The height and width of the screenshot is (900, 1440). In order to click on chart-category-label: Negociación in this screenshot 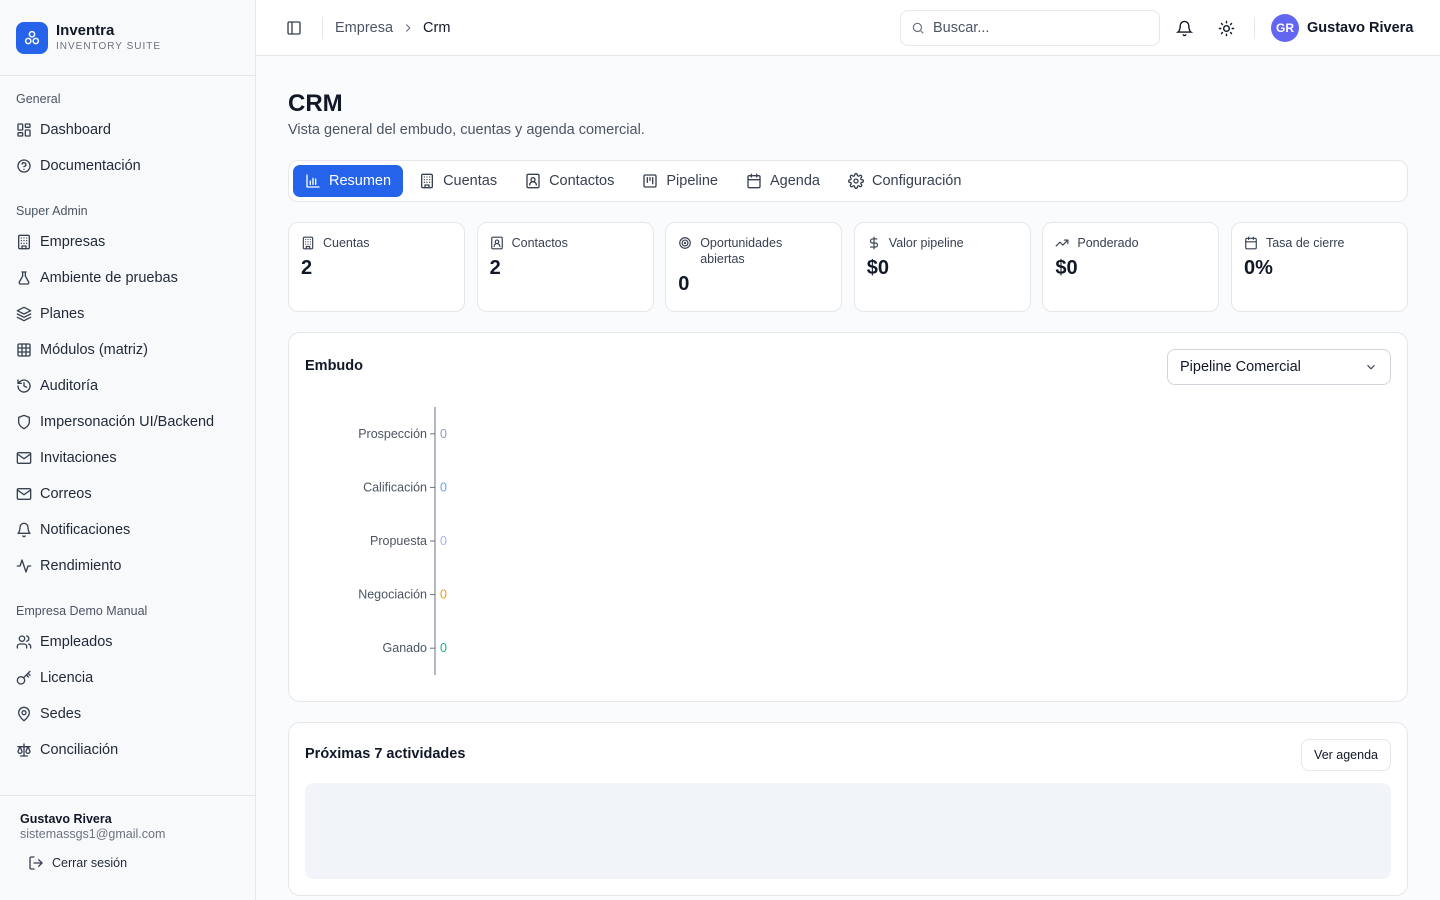, I will do `click(392, 595)`.